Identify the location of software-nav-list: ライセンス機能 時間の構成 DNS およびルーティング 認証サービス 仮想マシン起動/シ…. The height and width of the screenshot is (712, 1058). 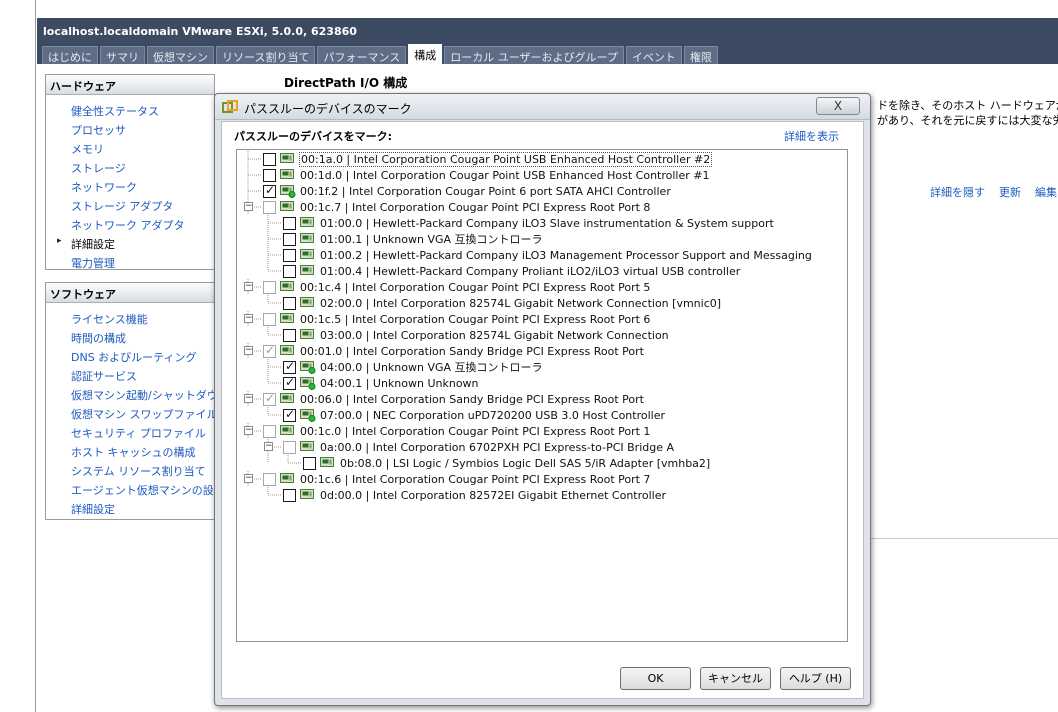
(148, 412).